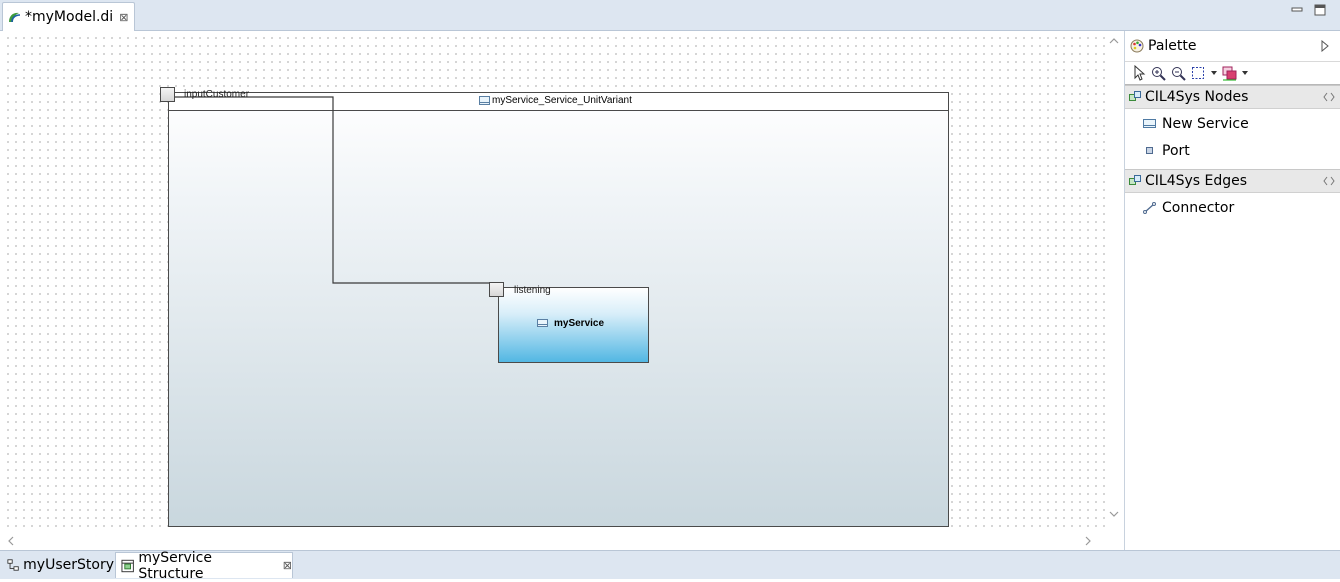 The image size is (1340, 582). I want to click on scroll-right-icon, so click(1088, 541).